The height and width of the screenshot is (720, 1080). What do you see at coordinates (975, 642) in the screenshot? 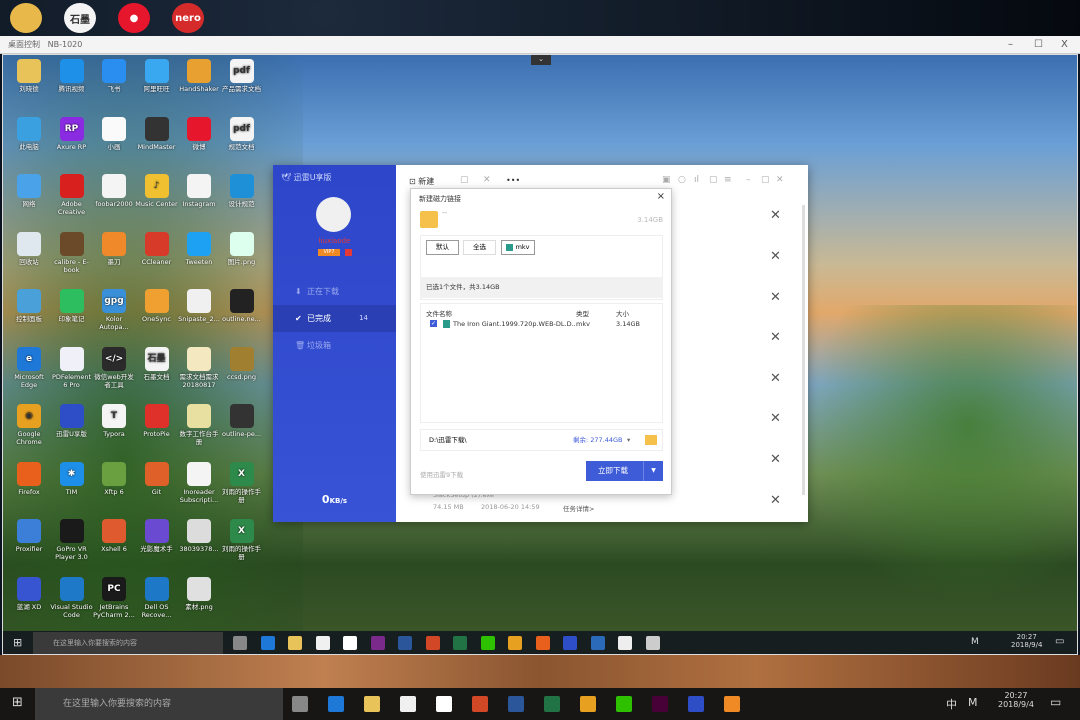
I see `ime-indicator: M` at bounding box center [975, 642].